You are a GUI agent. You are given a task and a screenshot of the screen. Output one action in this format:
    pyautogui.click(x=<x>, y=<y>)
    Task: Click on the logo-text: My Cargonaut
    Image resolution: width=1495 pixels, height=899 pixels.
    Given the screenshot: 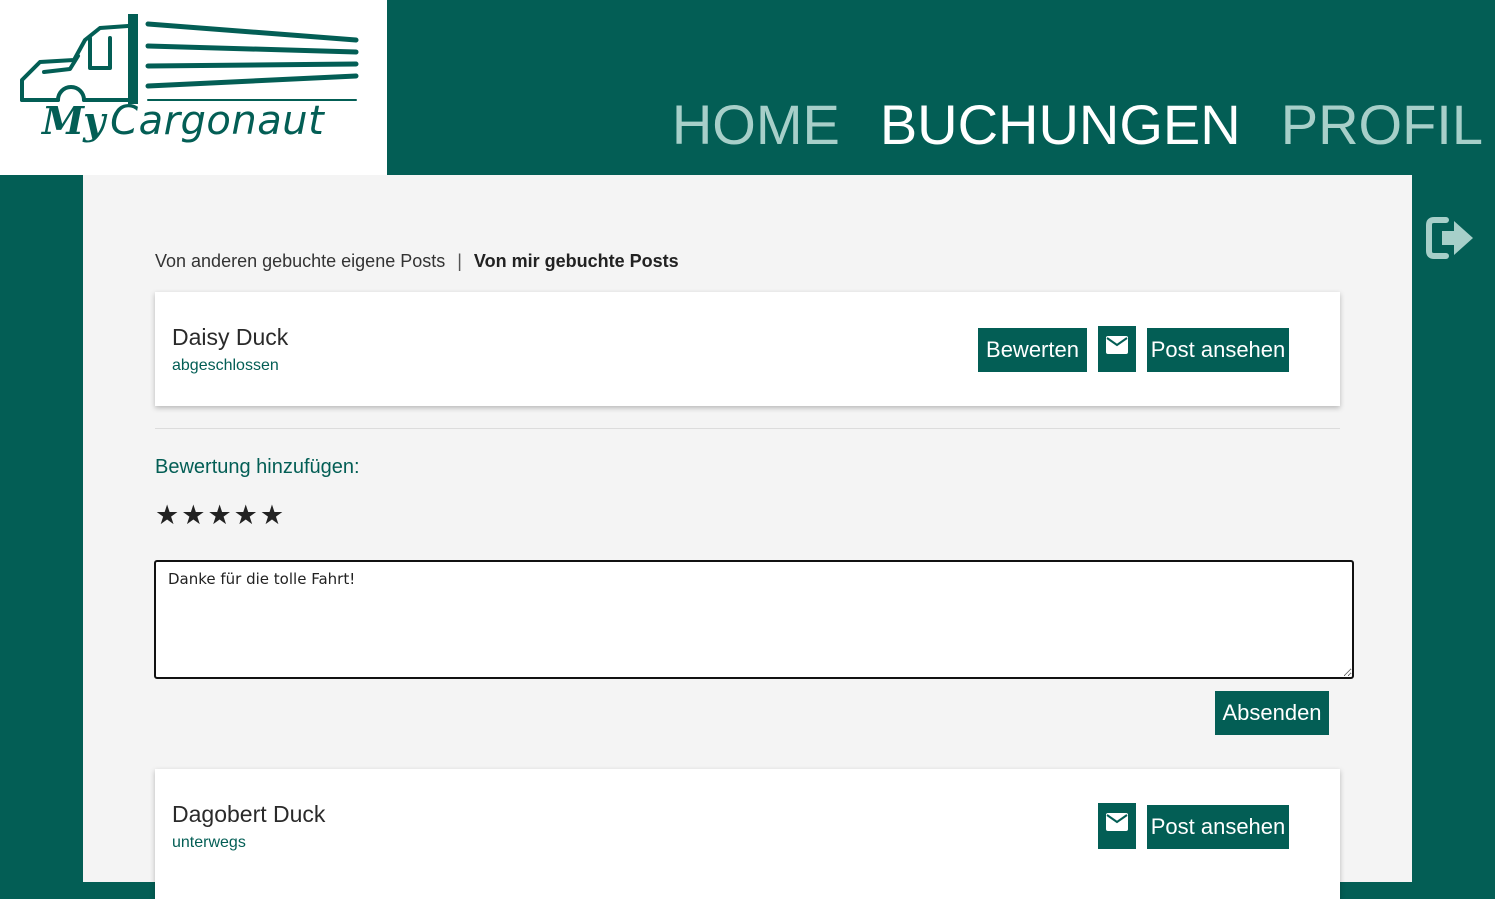 What is the action you would take?
    pyautogui.click(x=183, y=121)
    